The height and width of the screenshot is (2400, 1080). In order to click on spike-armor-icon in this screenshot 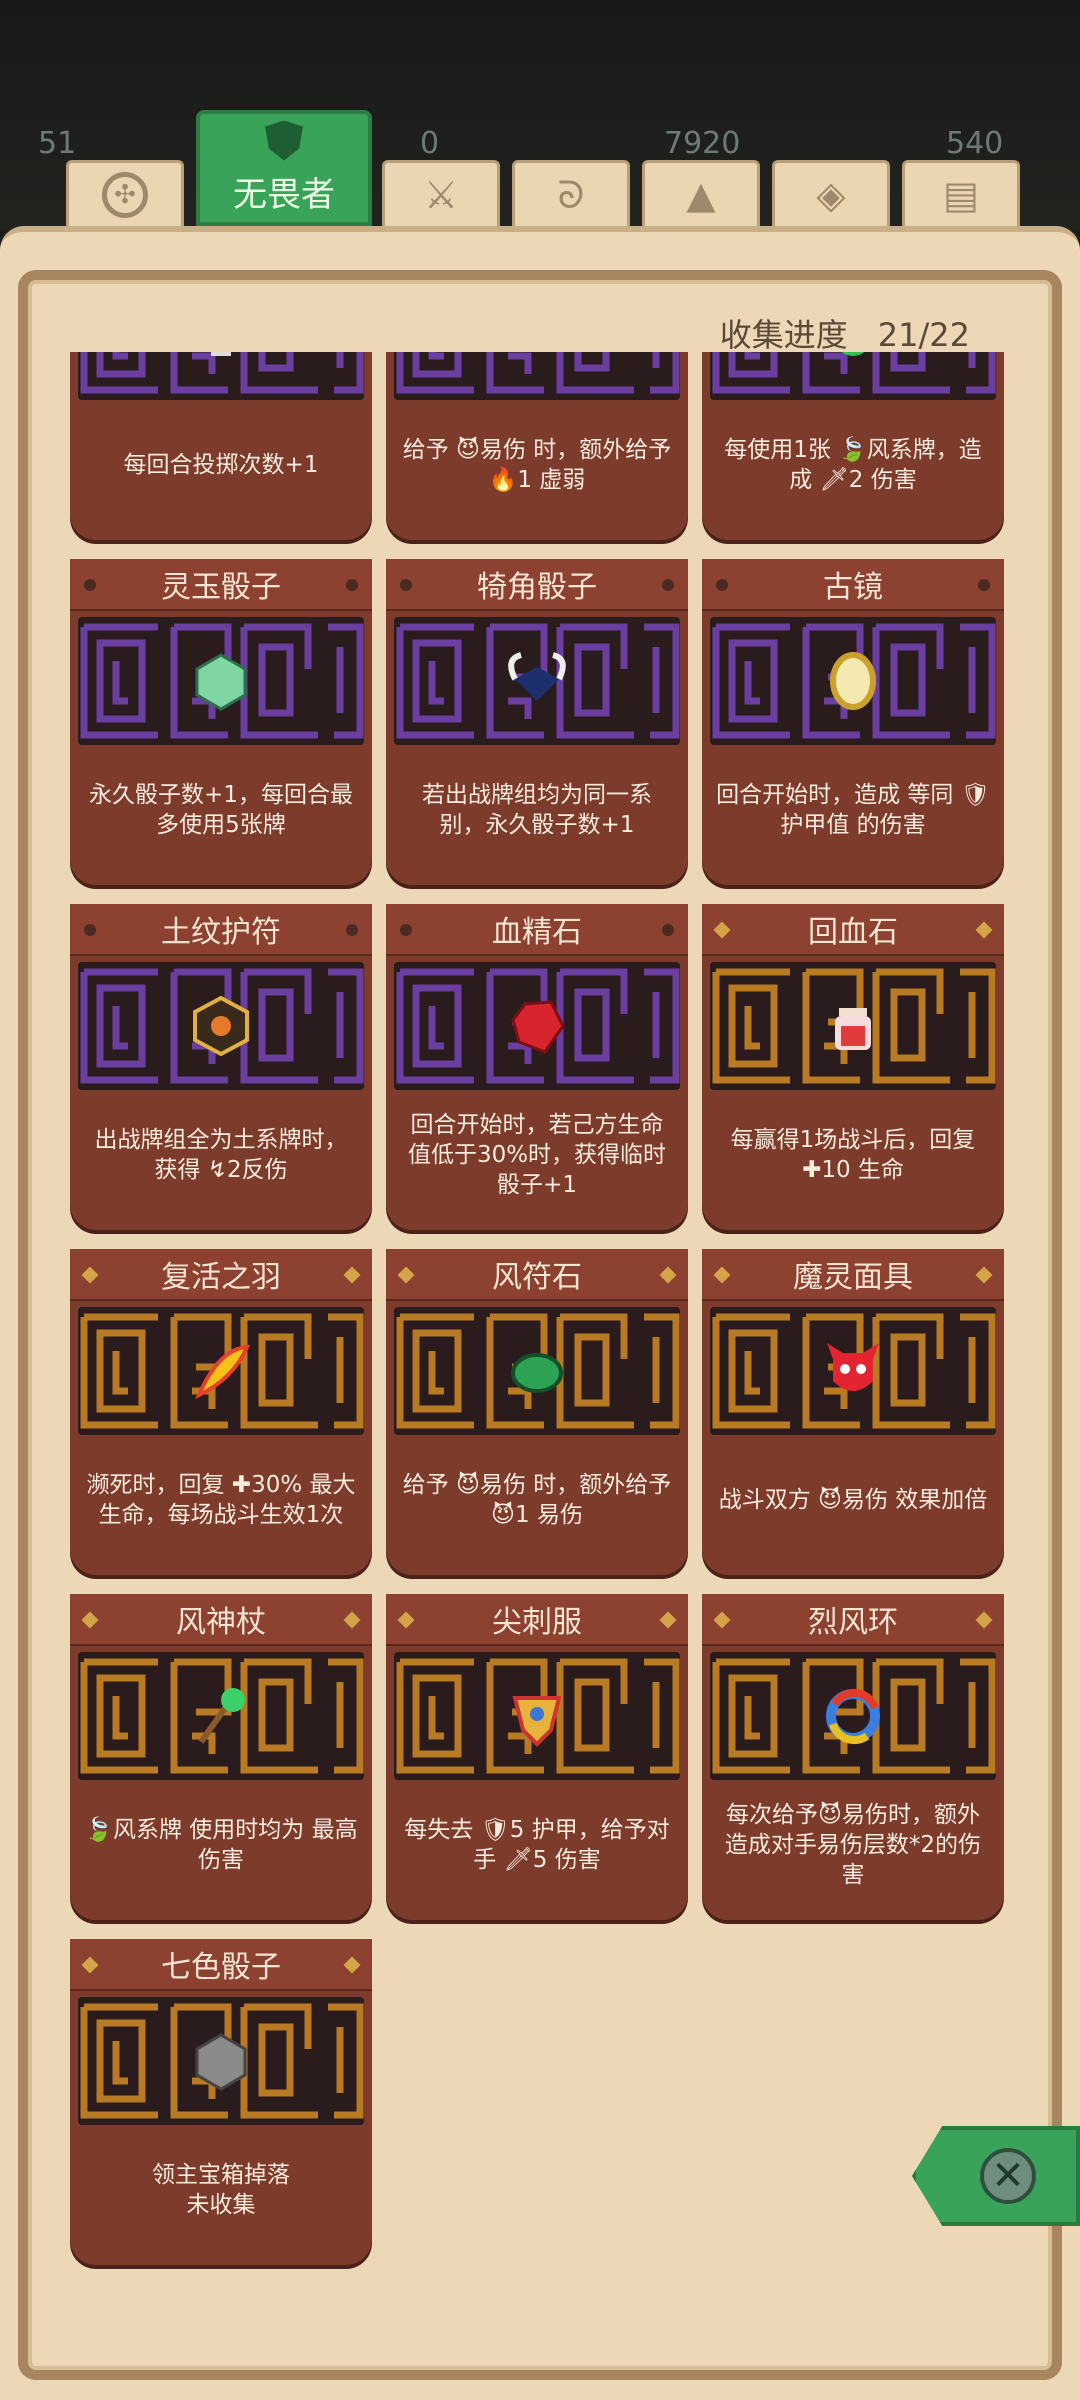, I will do `click(537, 1716)`.